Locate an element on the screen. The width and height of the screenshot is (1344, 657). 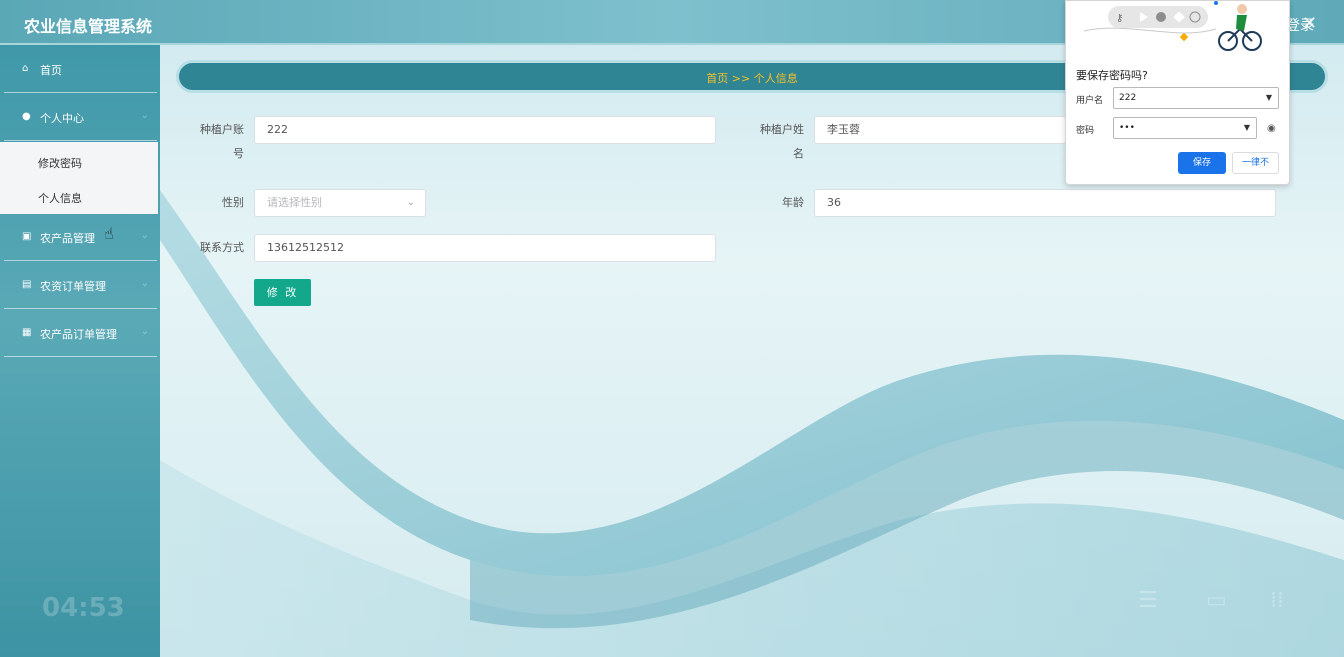
password-illustration-icon: ⚷ is located at coordinates (1172, 26).